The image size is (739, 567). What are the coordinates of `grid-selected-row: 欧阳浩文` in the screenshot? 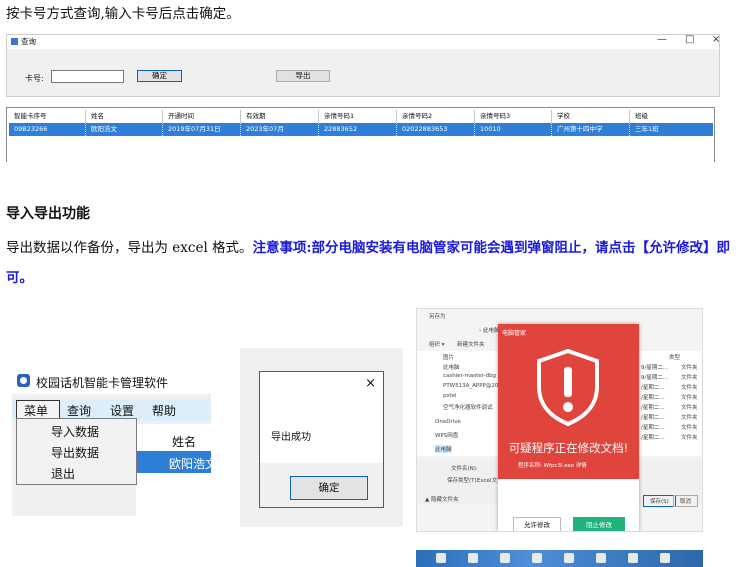 It's located at (173, 462).